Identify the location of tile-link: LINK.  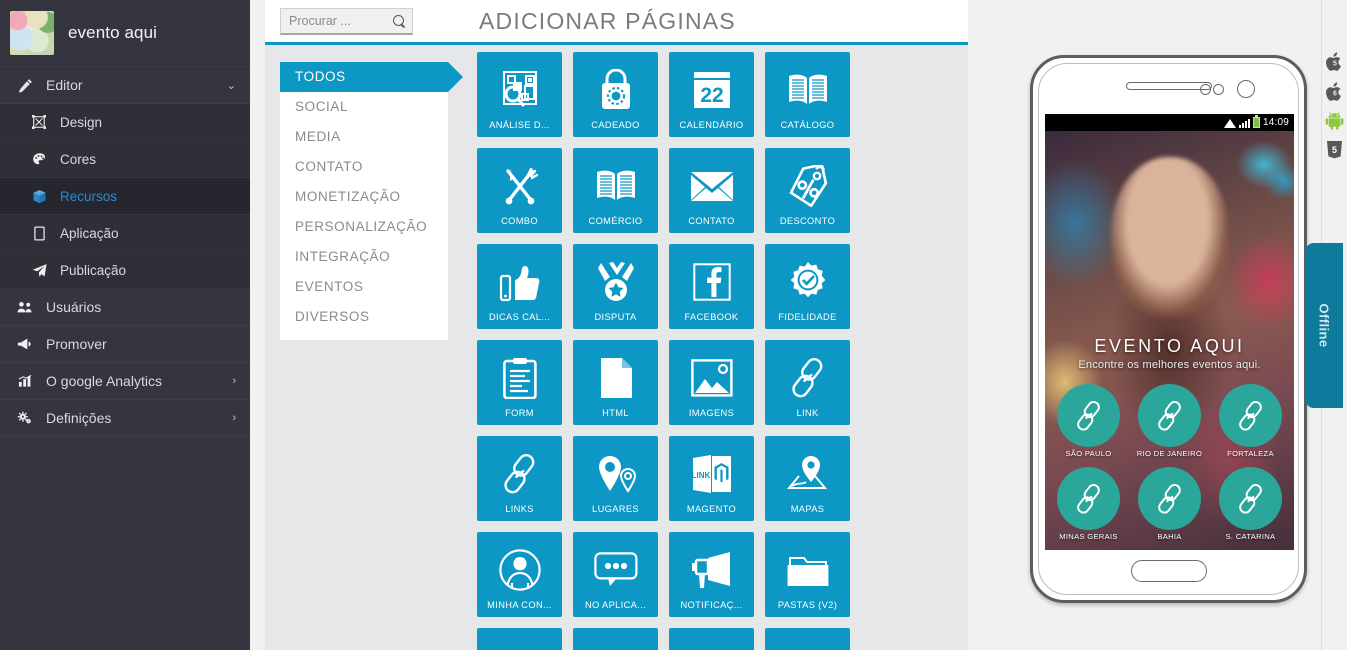
(807, 382).